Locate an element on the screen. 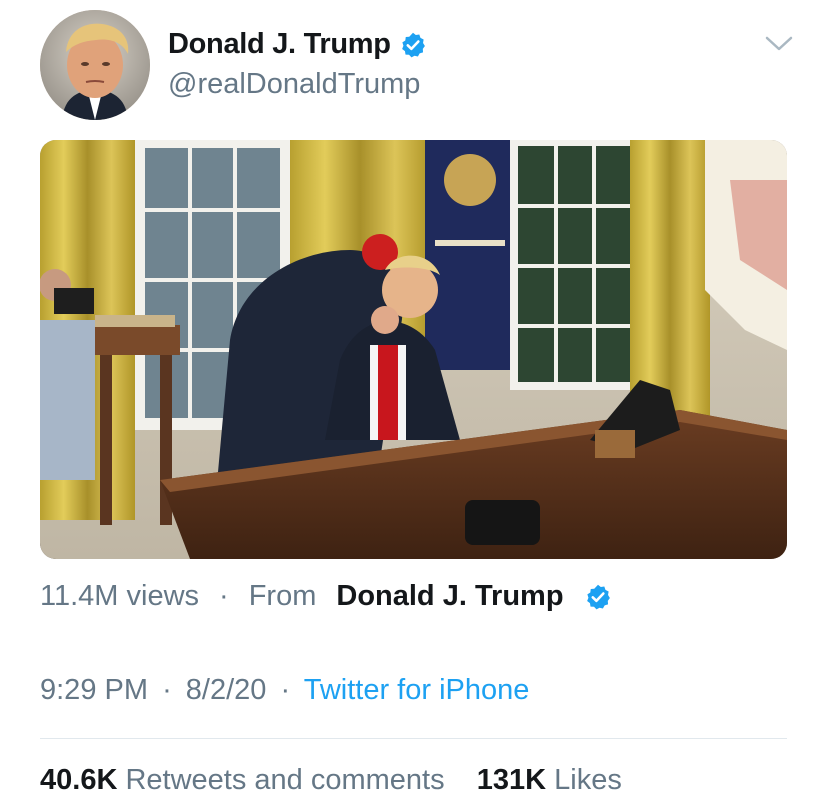 This screenshot has height=807, width=827. divider is located at coordinates (413, 738).